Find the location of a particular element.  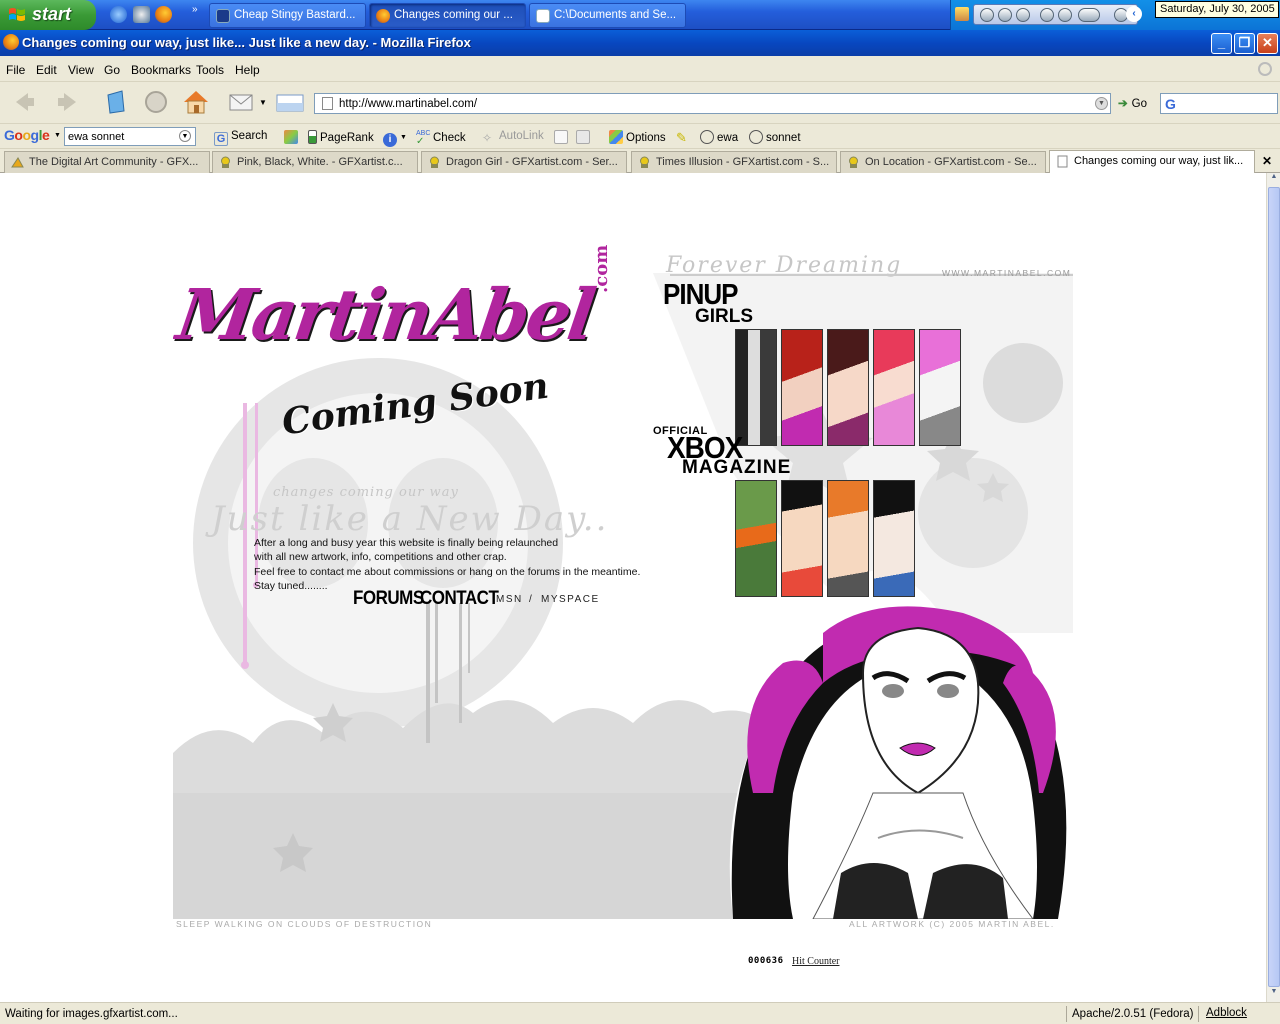

document-icon is located at coordinates (543, 16).